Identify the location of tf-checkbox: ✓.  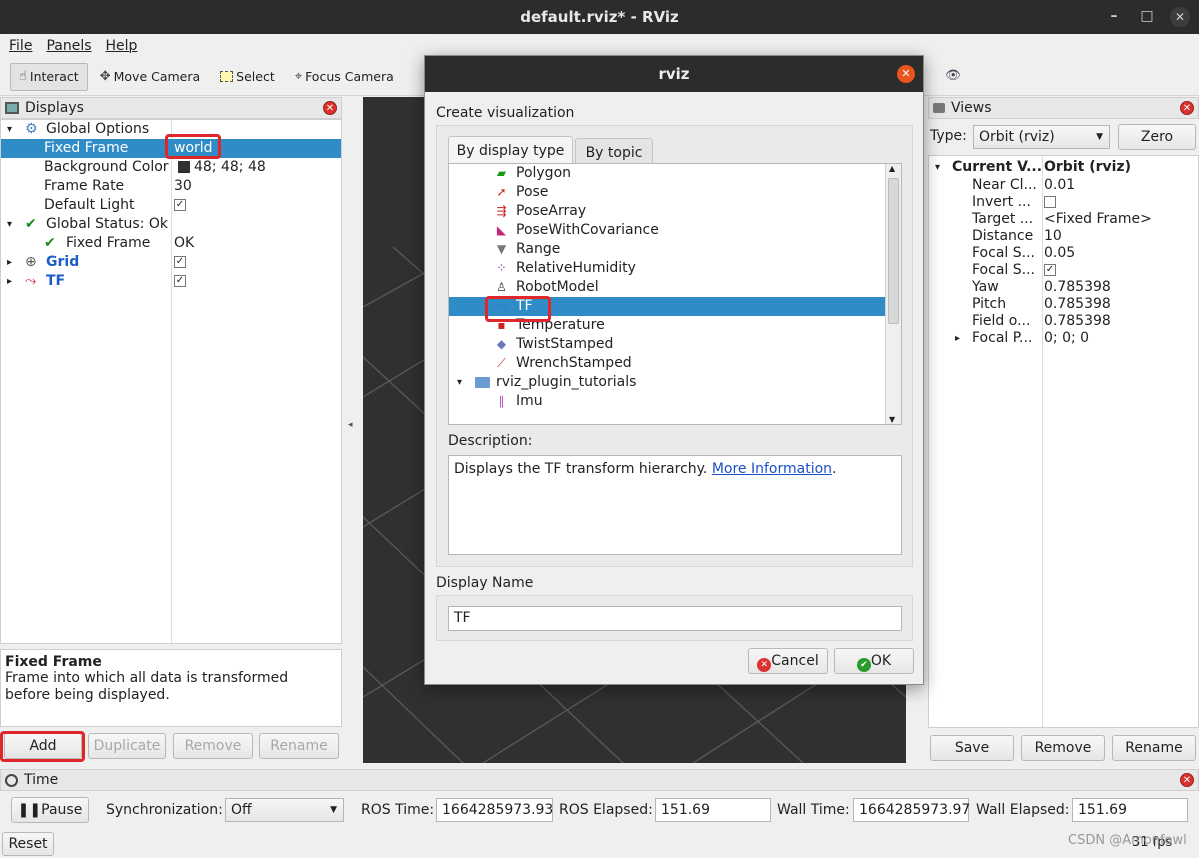
(180, 281).